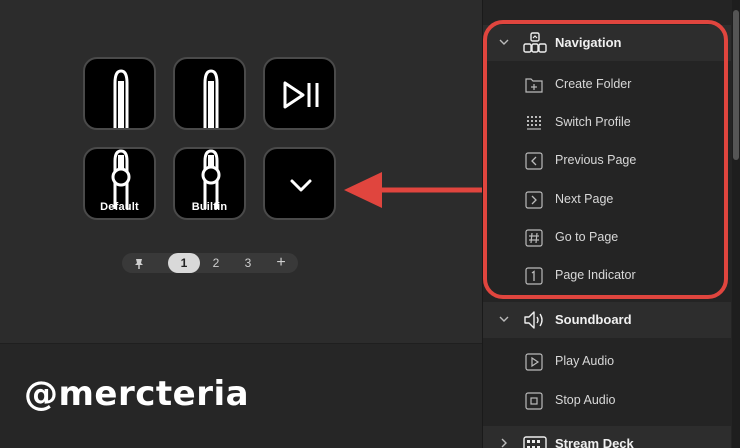 Image resolution: width=740 pixels, height=448 pixels. Describe the element at coordinates (209, 207) in the screenshot. I see `key-label: Builtin` at that location.